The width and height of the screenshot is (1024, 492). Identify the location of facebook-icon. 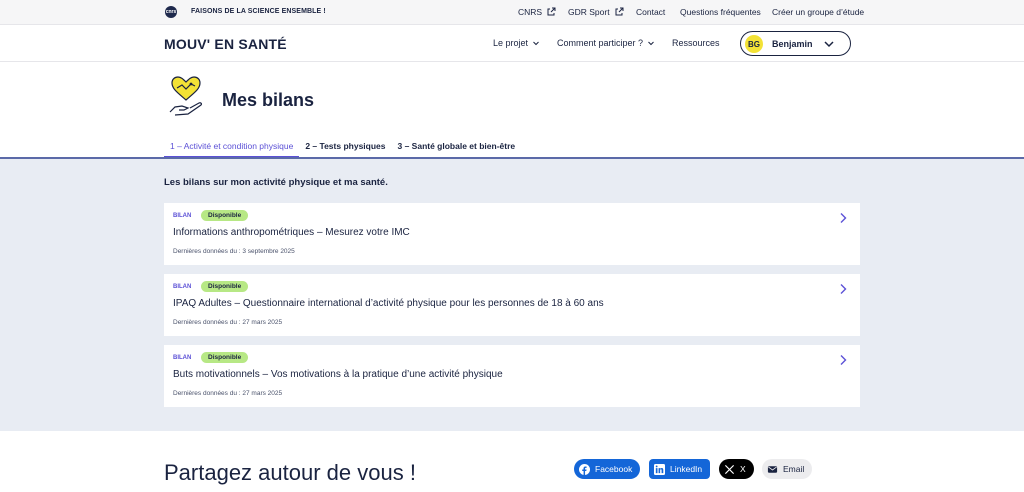
(584, 469).